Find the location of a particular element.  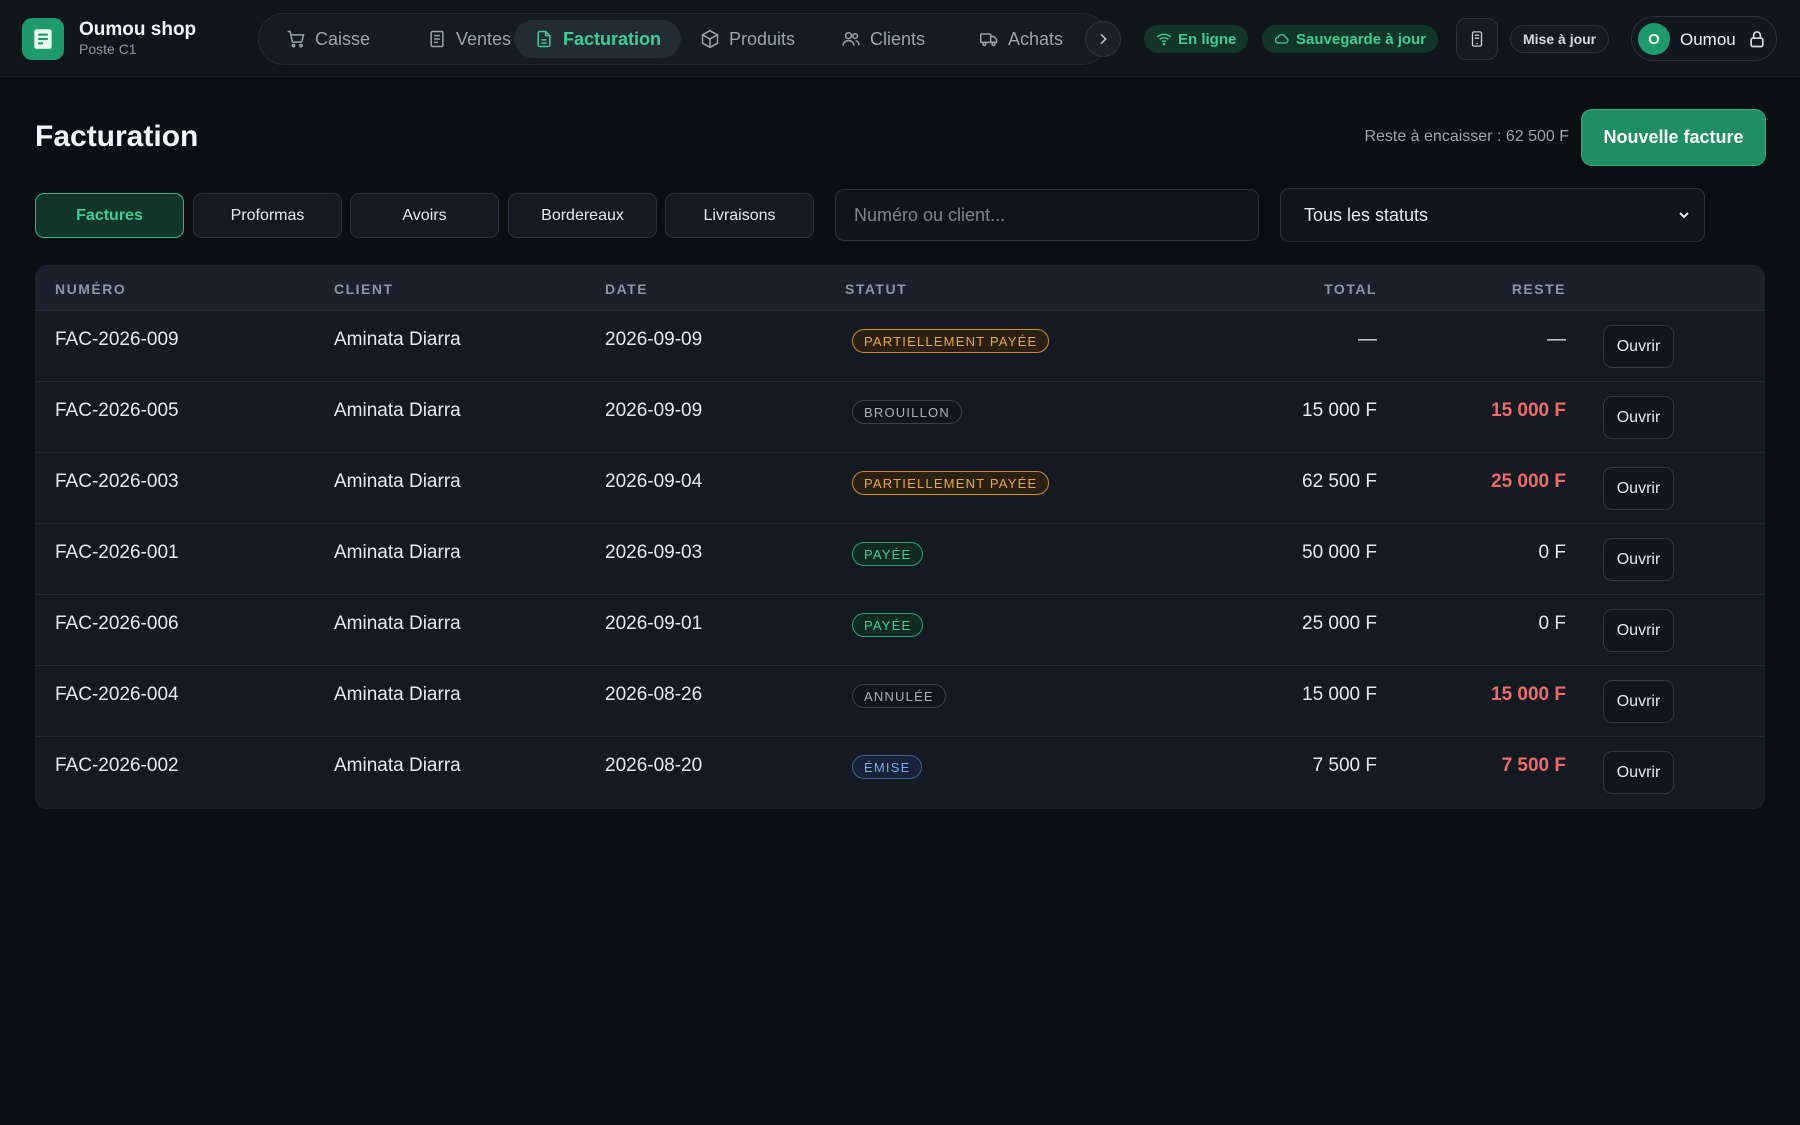

invoice-number: FAC-2026-005 is located at coordinates (117, 410).